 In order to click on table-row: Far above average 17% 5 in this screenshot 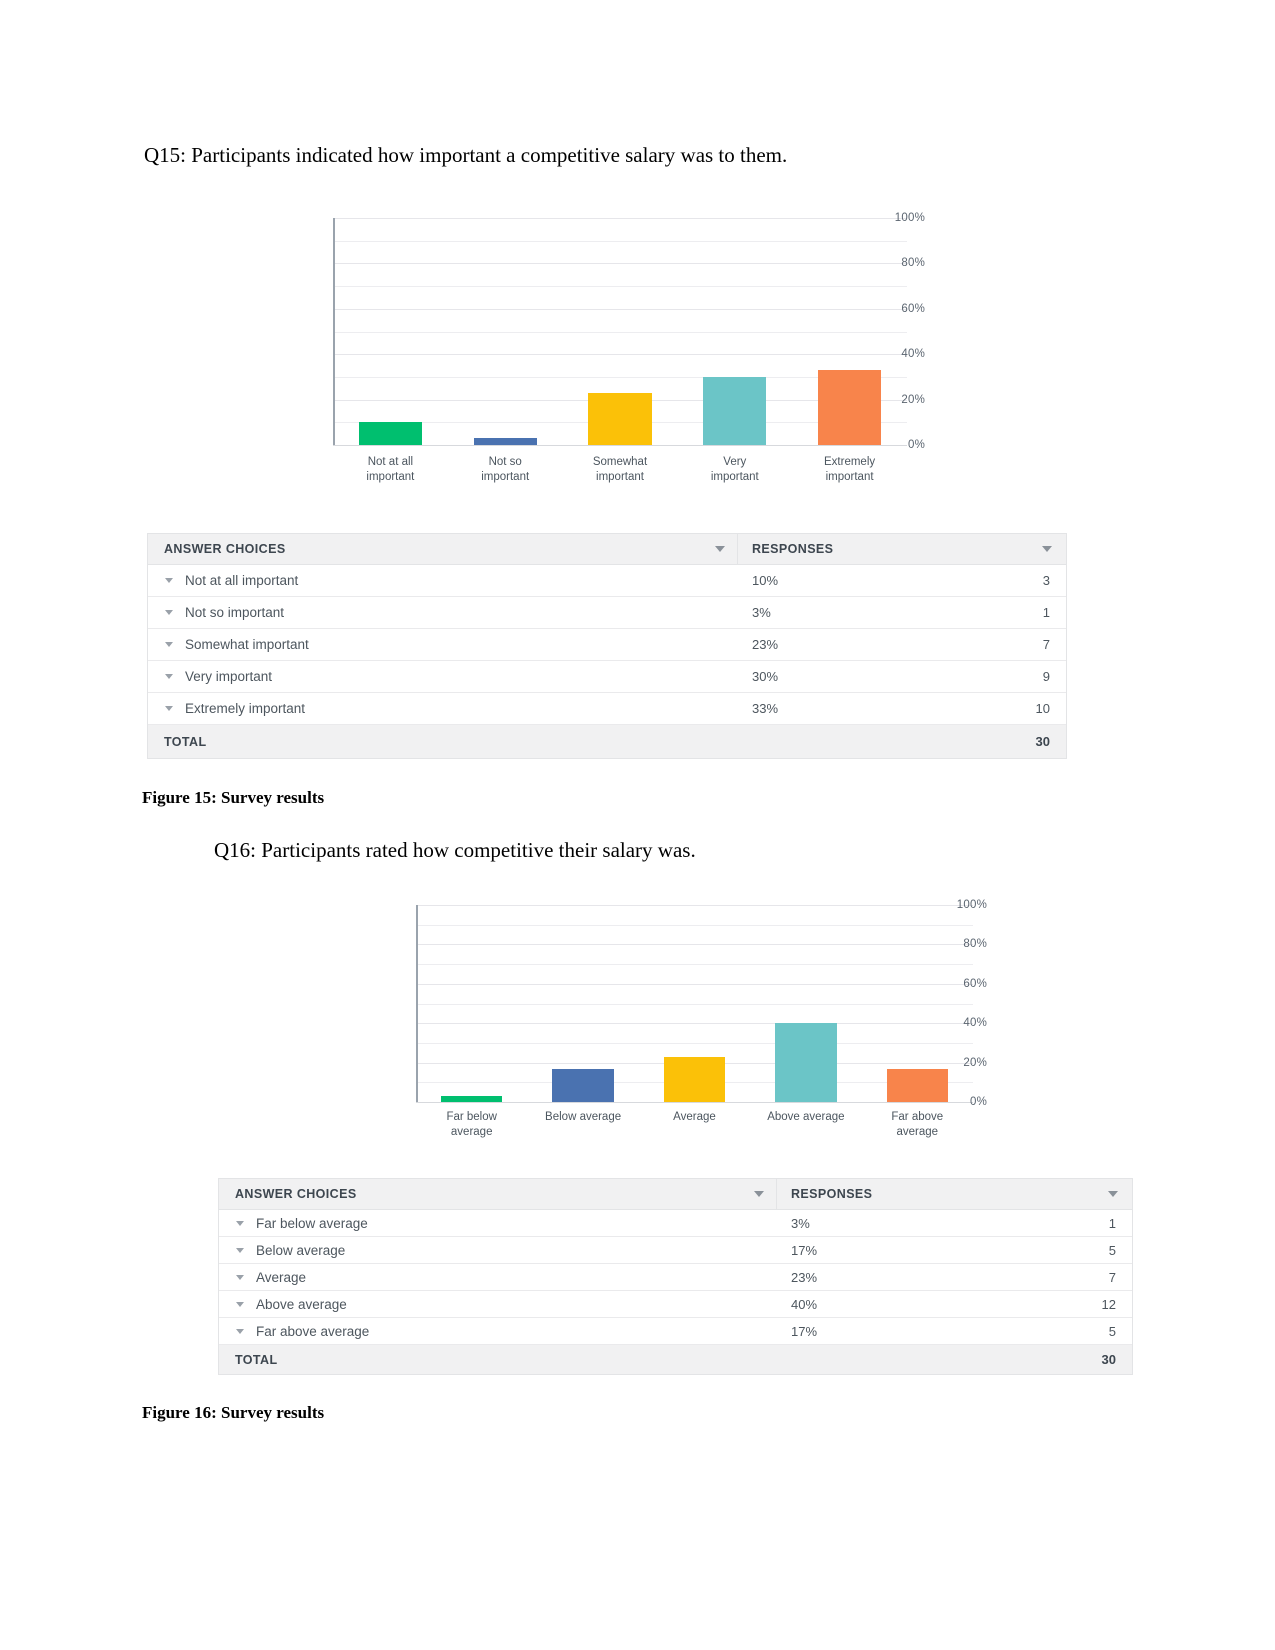, I will do `click(675, 1331)`.